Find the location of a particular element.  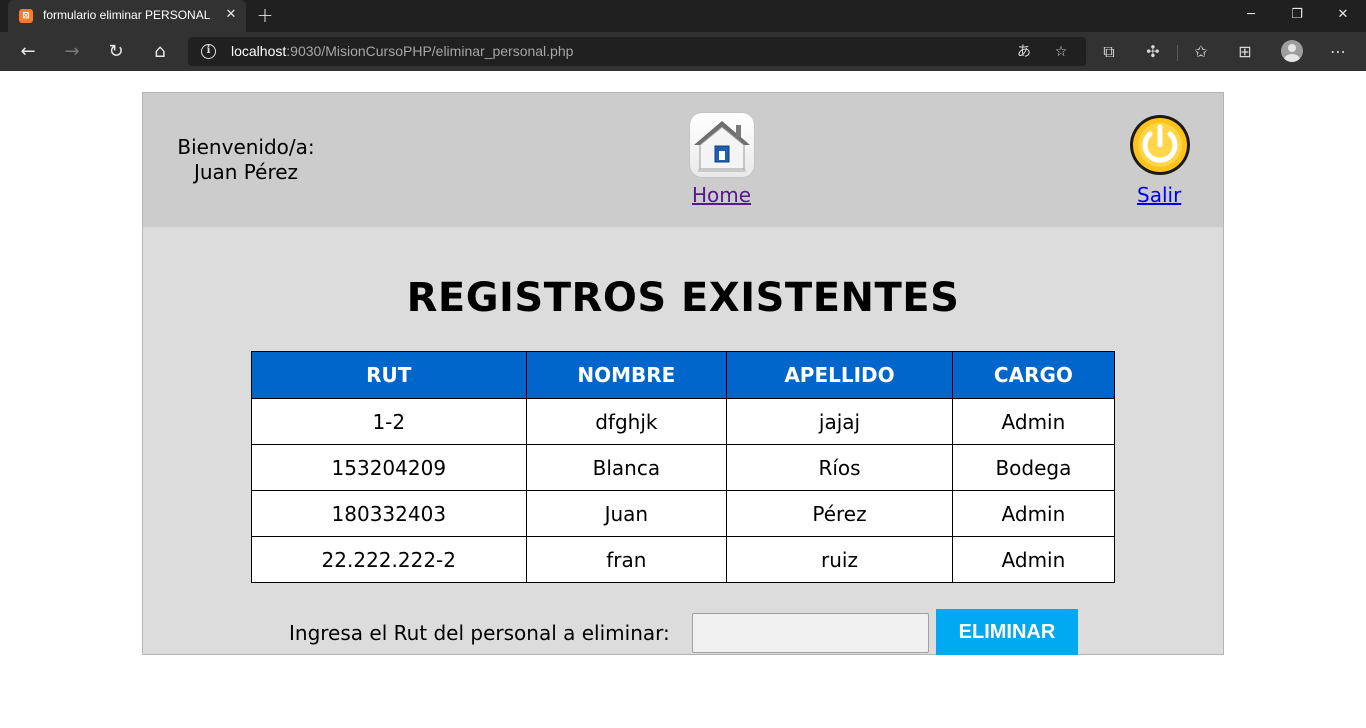

reload-button: ↻ is located at coordinates (116, 52).